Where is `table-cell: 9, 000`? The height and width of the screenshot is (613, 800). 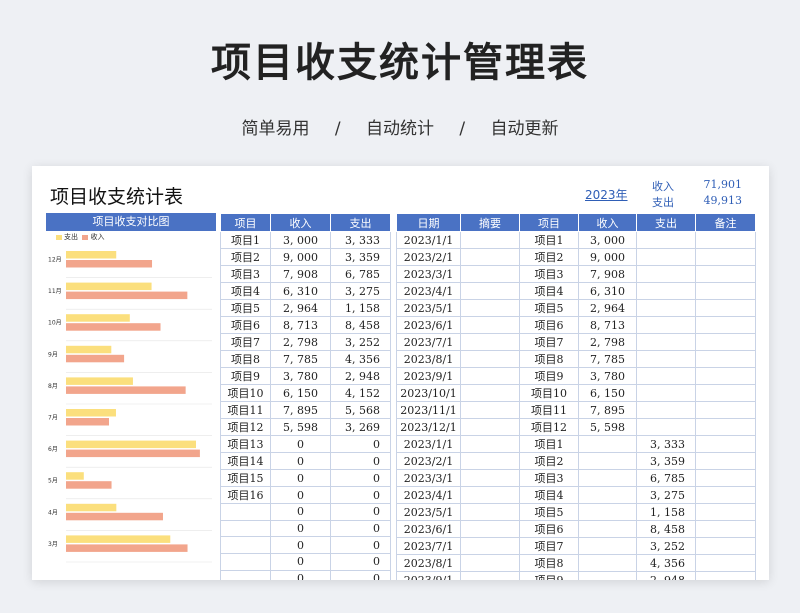 table-cell: 9, 000 is located at coordinates (607, 257).